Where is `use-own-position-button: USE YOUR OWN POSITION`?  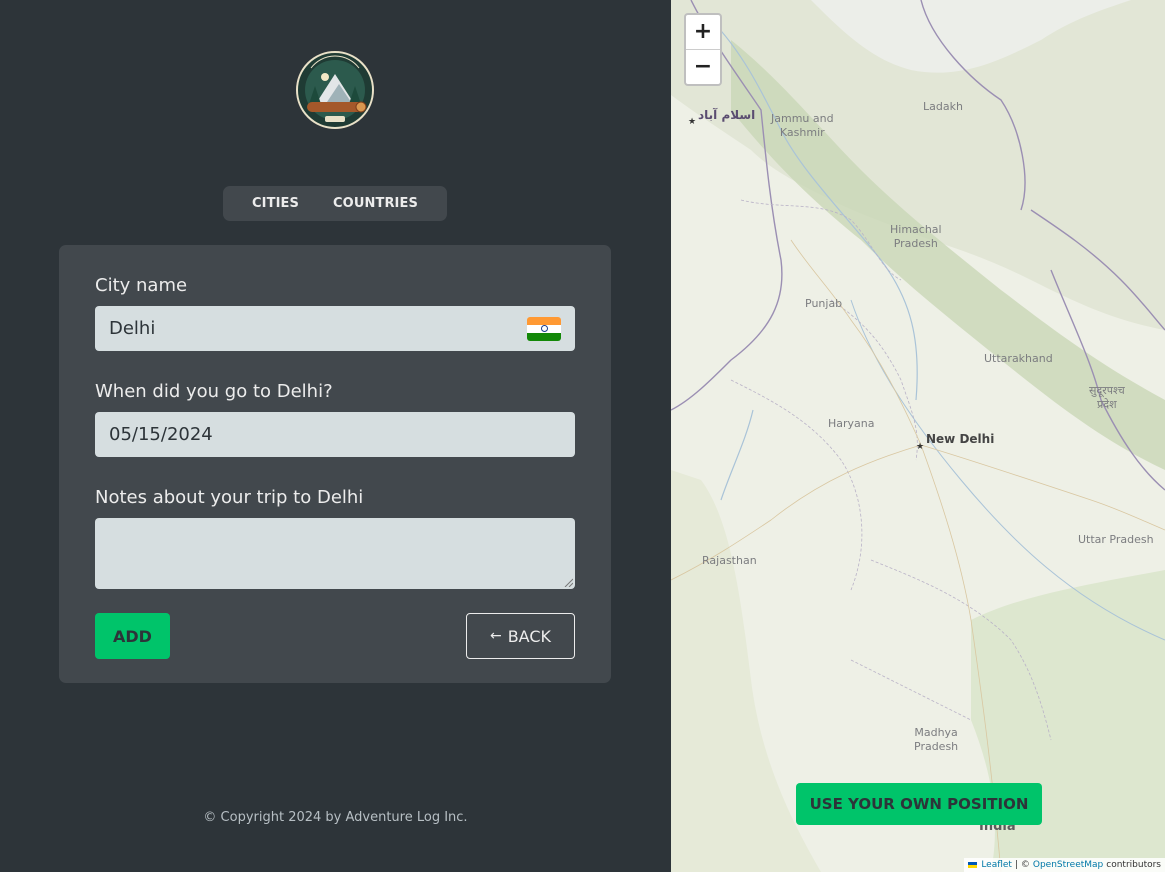
use-own-position-button: USE YOUR OWN POSITION is located at coordinates (919, 804).